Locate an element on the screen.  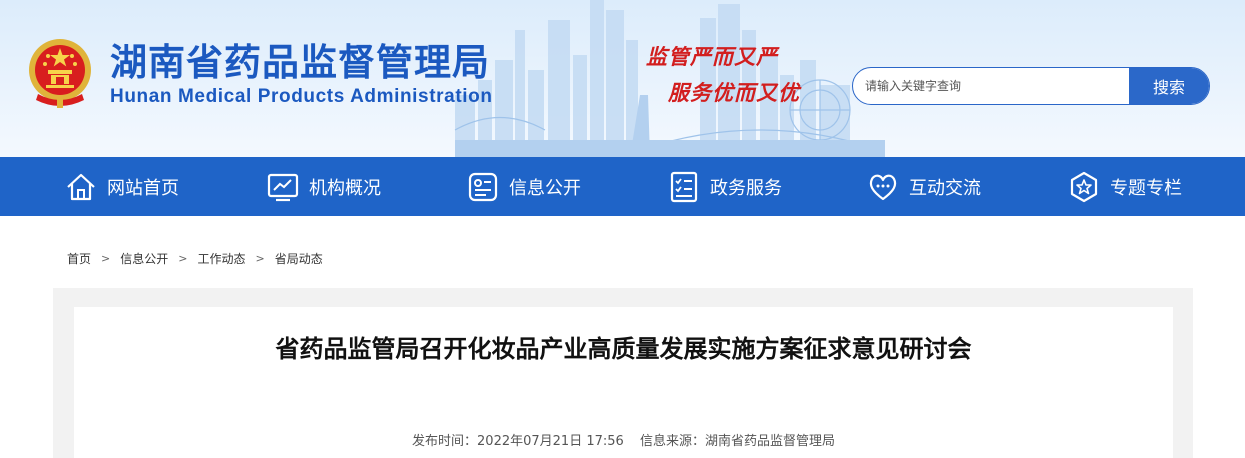
search-button: 搜索 is located at coordinates (1169, 86).